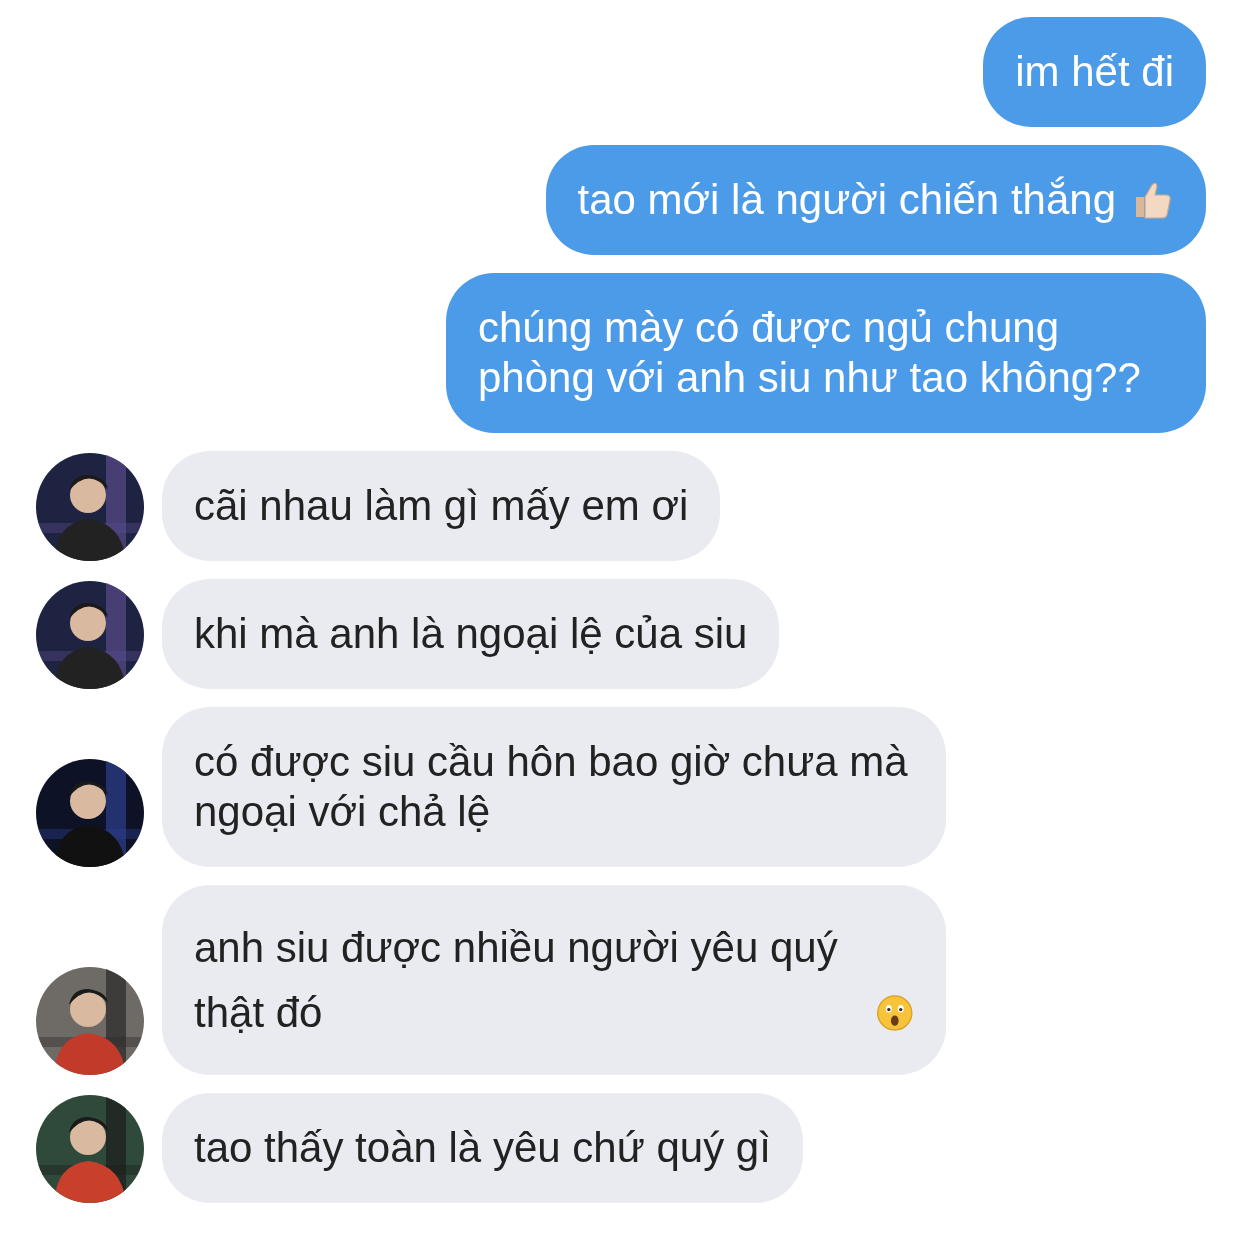  I want to click on message-text: cãi nhau làm gì mấy em ơi, so click(441, 505).